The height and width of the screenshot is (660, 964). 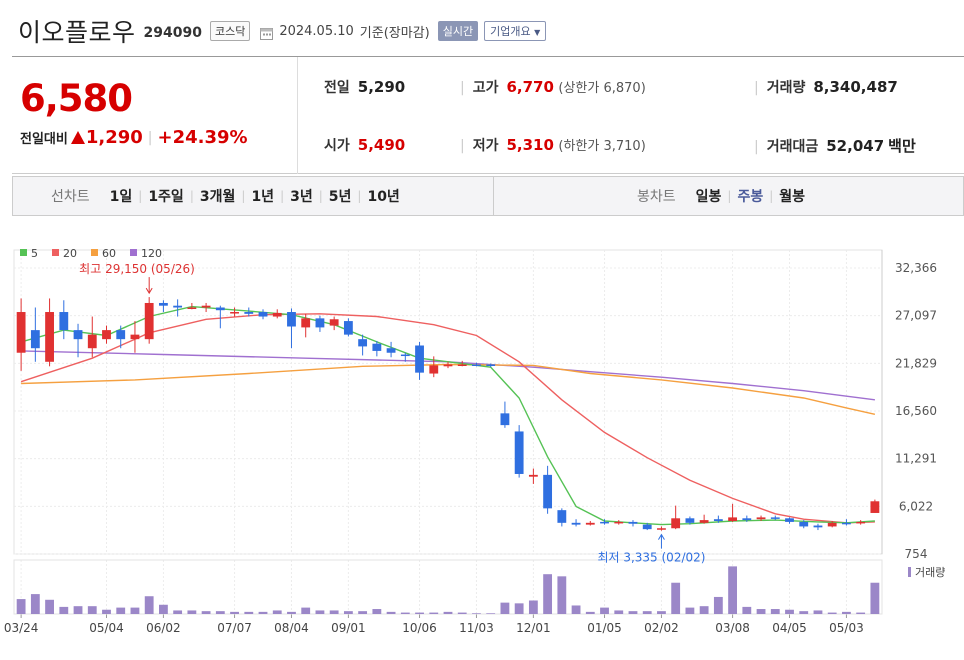 I want to click on quote-basis: 기준(장마감), so click(x=394, y=33).